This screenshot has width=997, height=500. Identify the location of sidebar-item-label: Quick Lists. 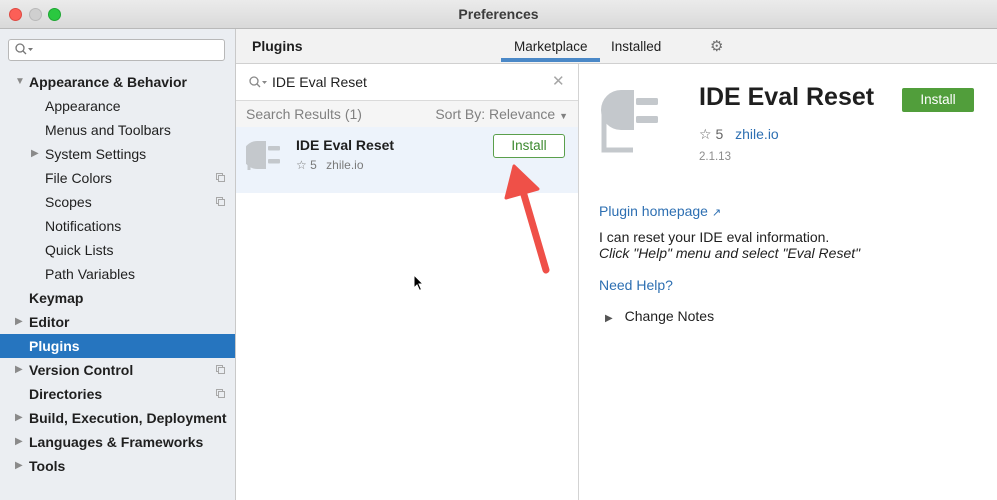
(79, 250).